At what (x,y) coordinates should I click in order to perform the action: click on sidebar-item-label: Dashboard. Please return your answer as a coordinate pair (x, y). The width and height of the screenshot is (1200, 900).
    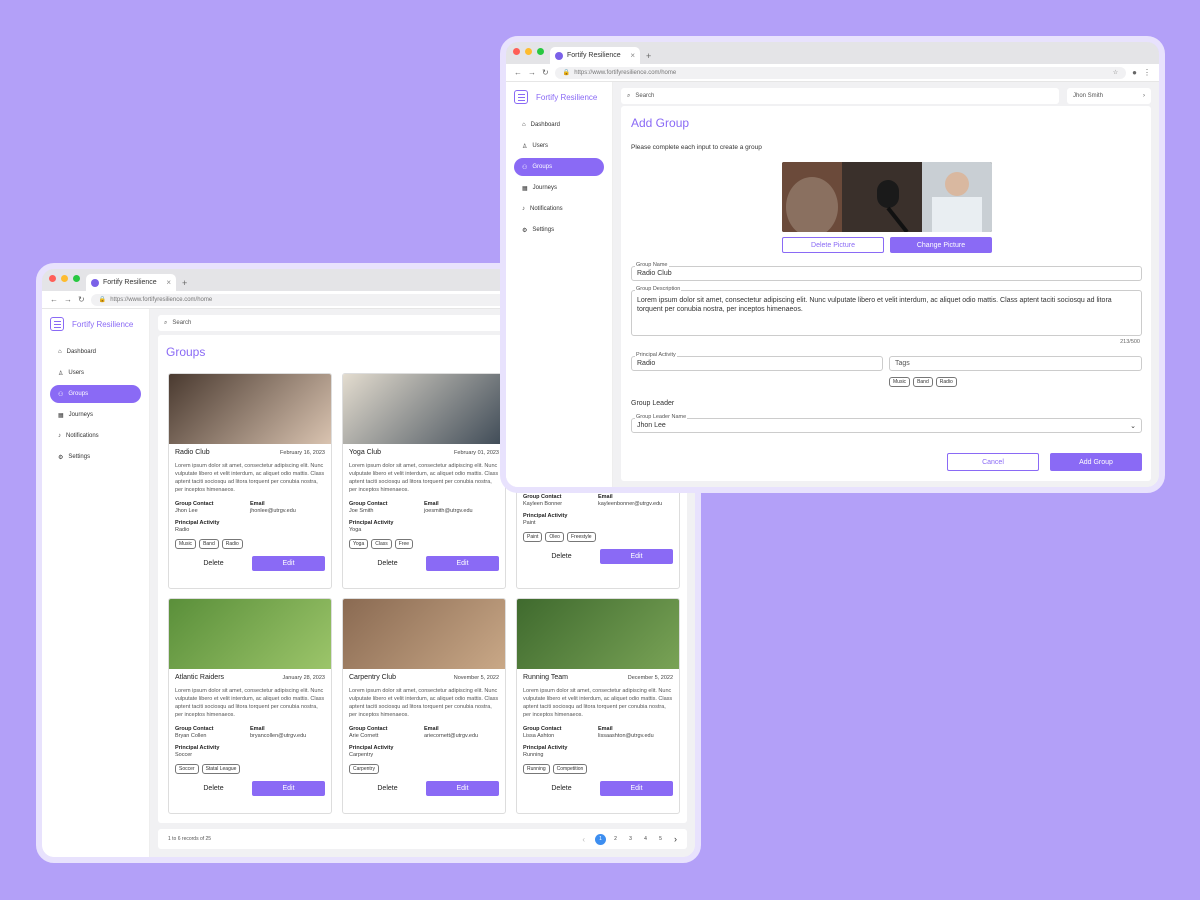
    Looking at the image, I should click on (545, 125).